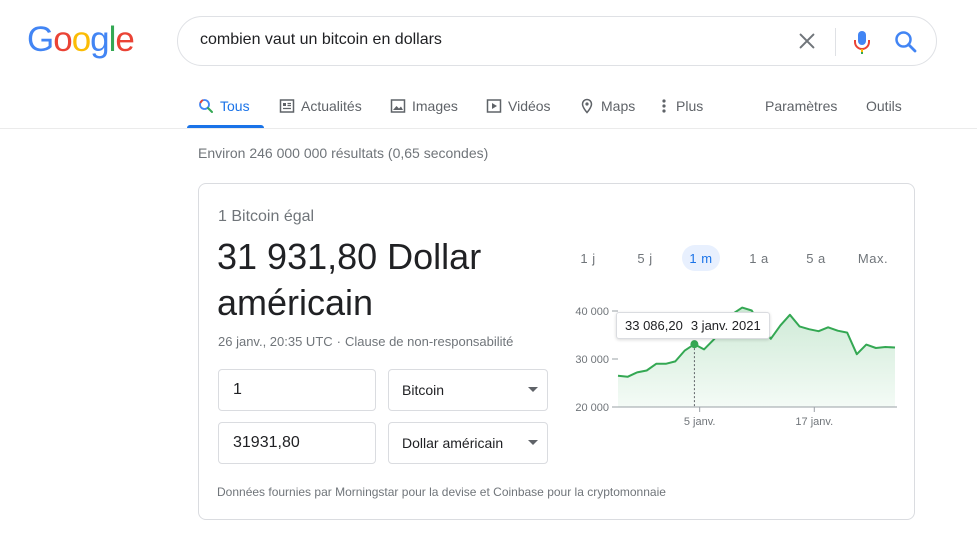 This screenshot has width=977, height=535. I want to click on to-currency-select: Dollar américain, so click(468, 443).